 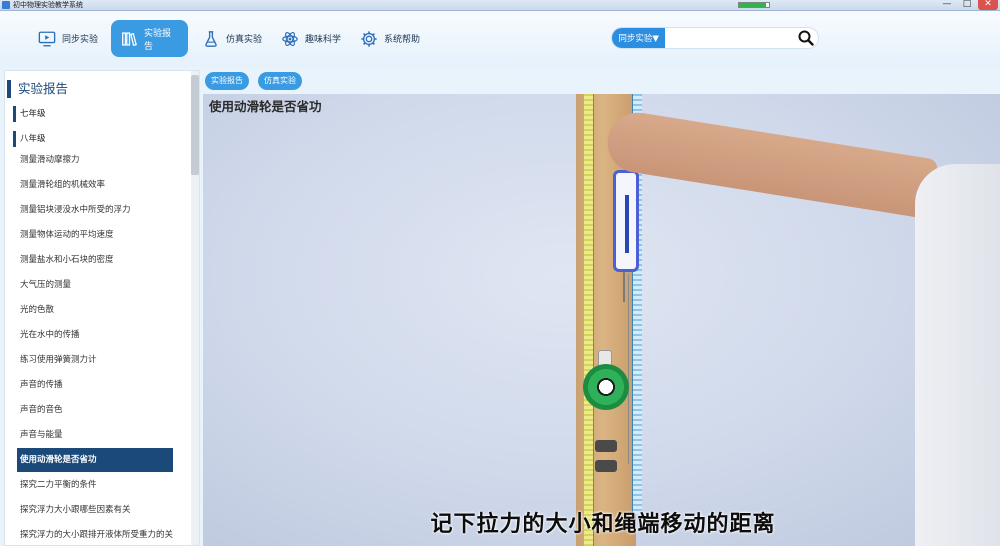 I want to click on search-input, so click(x=729, y=38).